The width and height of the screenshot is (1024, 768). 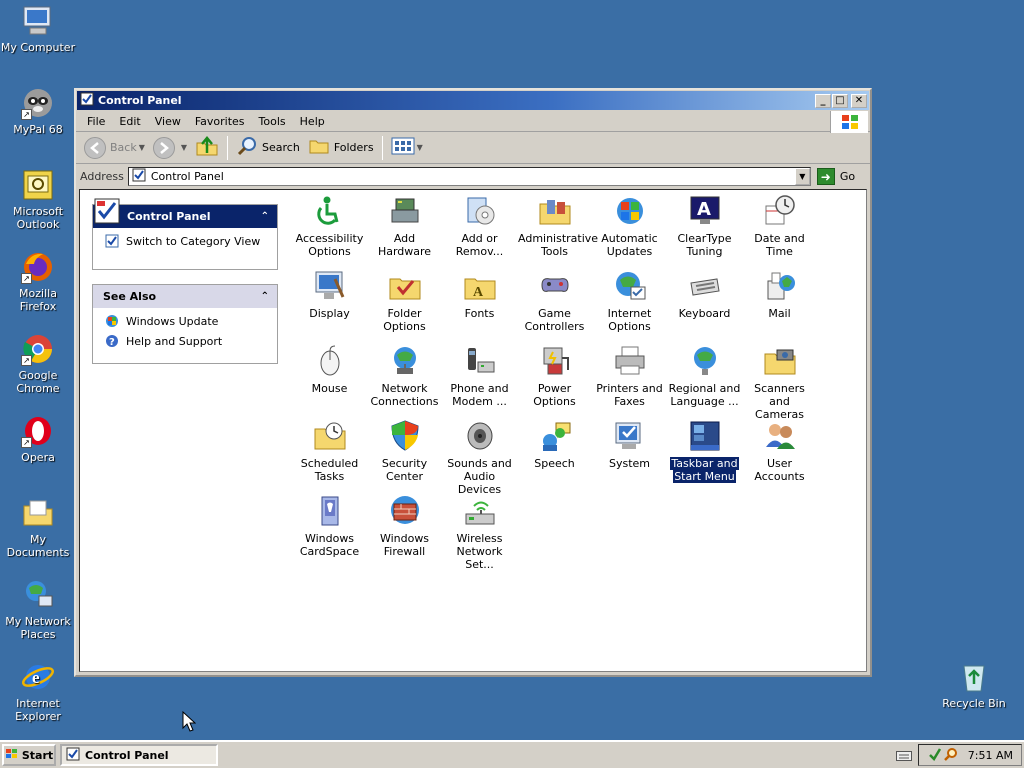 What do you see at coordinates (170, 148) in the screenshot?
I see `forward-button: ▼` at bounding box center [170, 148].